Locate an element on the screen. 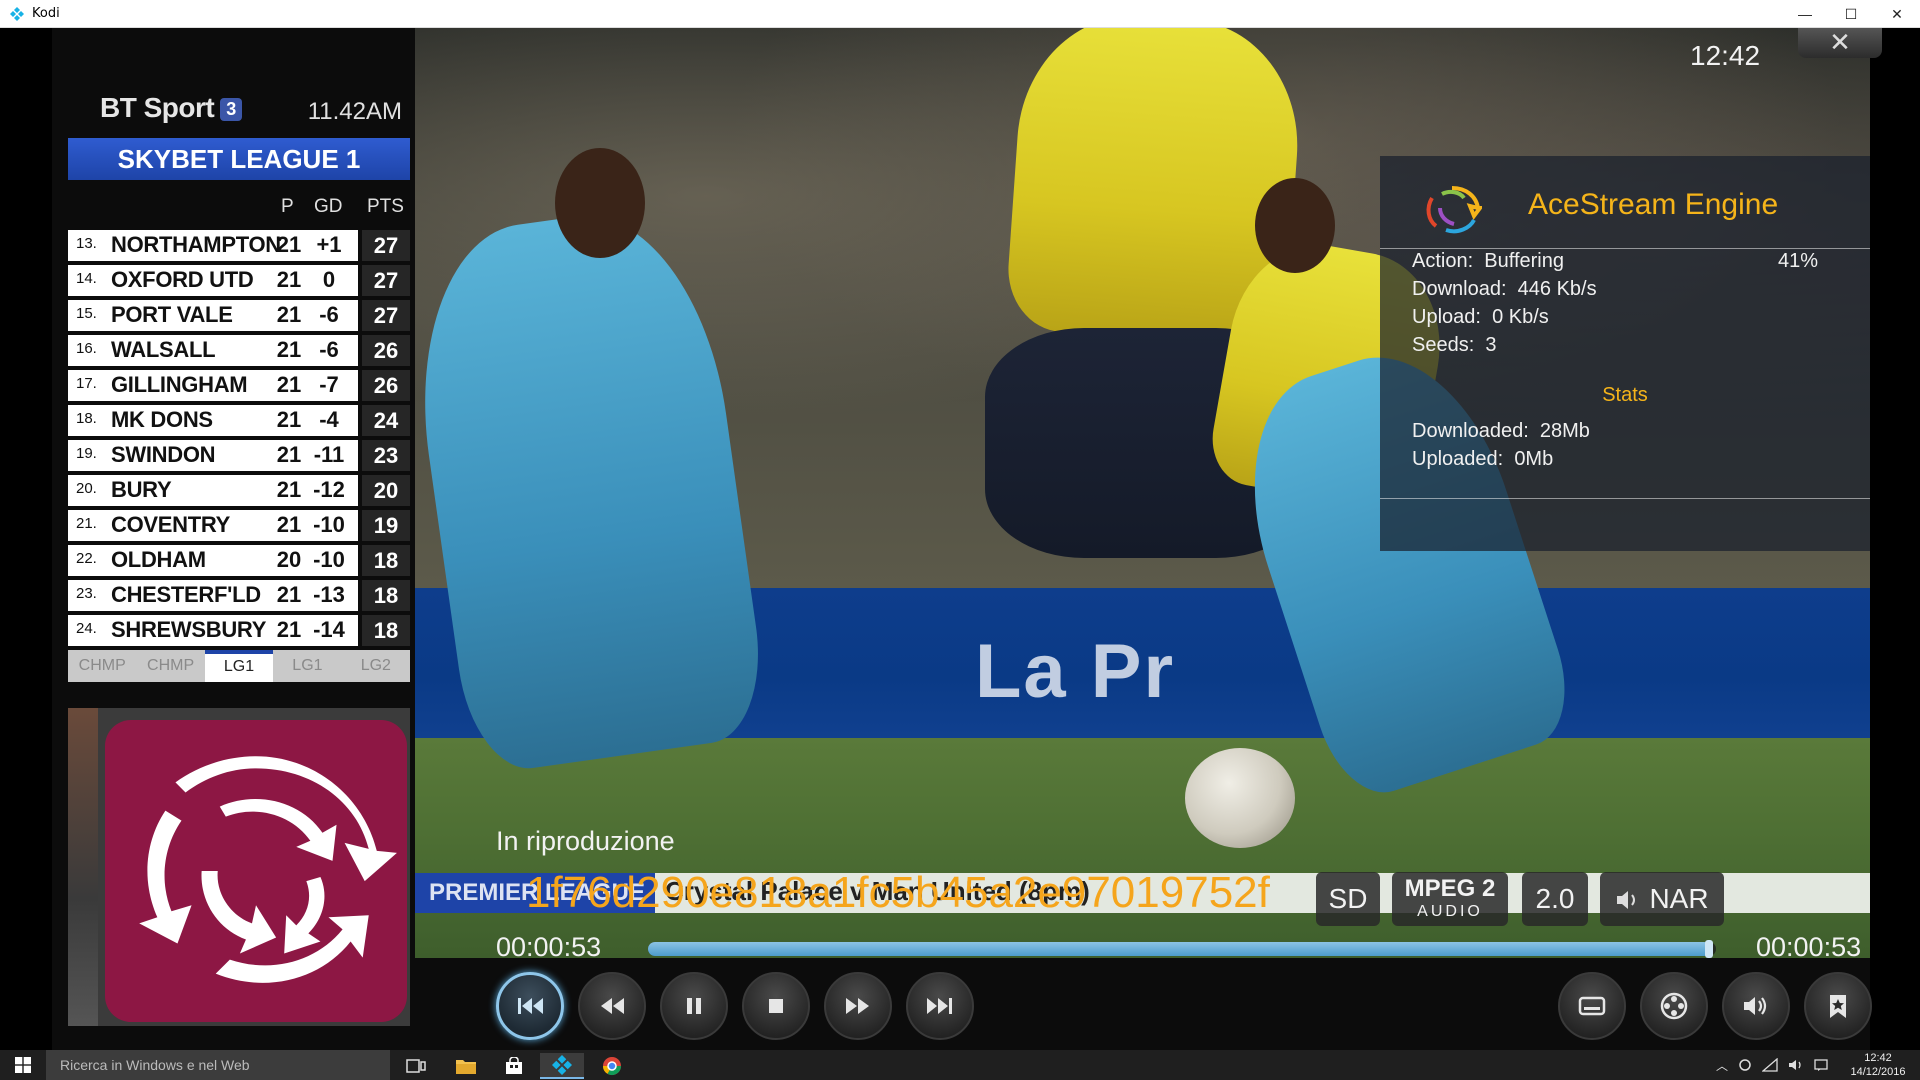  team-position: 21. is located at coordinates (86, 523).